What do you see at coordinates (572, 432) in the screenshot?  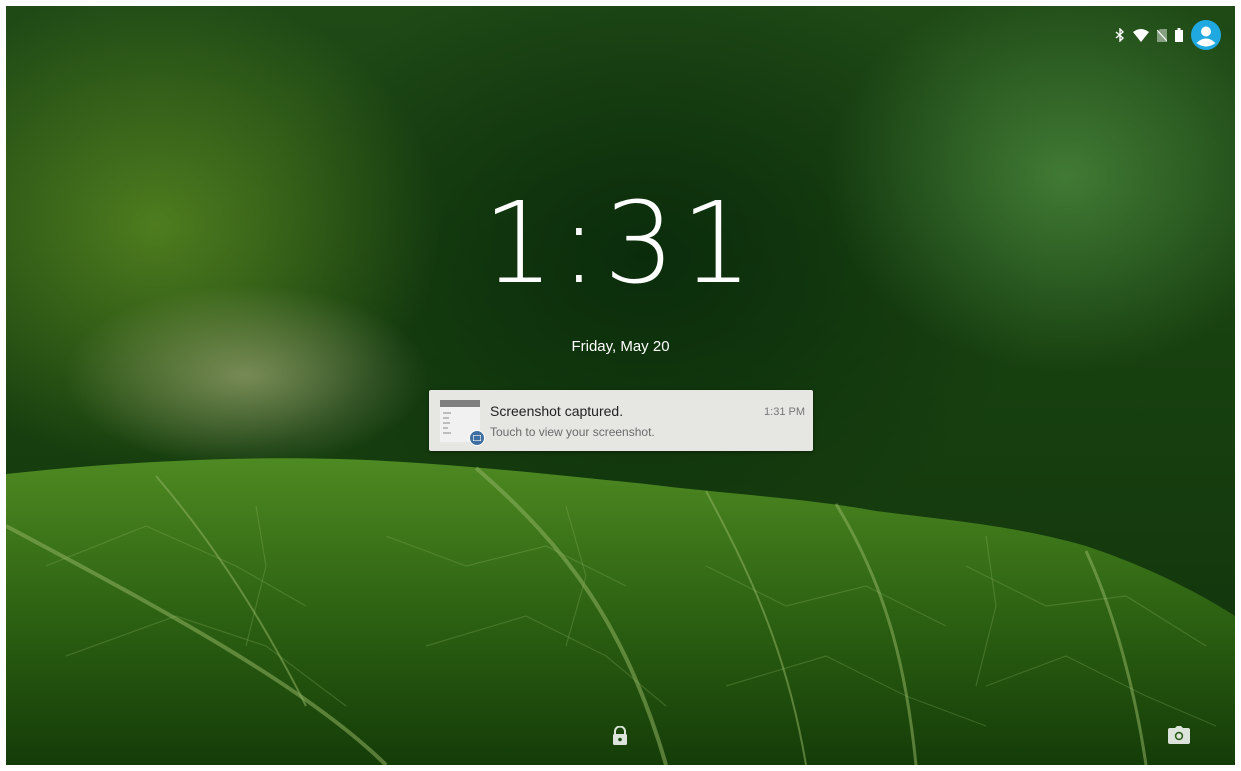 I see `notification-text: Touch to view your screenshot.` at bounding box center [572, 432].